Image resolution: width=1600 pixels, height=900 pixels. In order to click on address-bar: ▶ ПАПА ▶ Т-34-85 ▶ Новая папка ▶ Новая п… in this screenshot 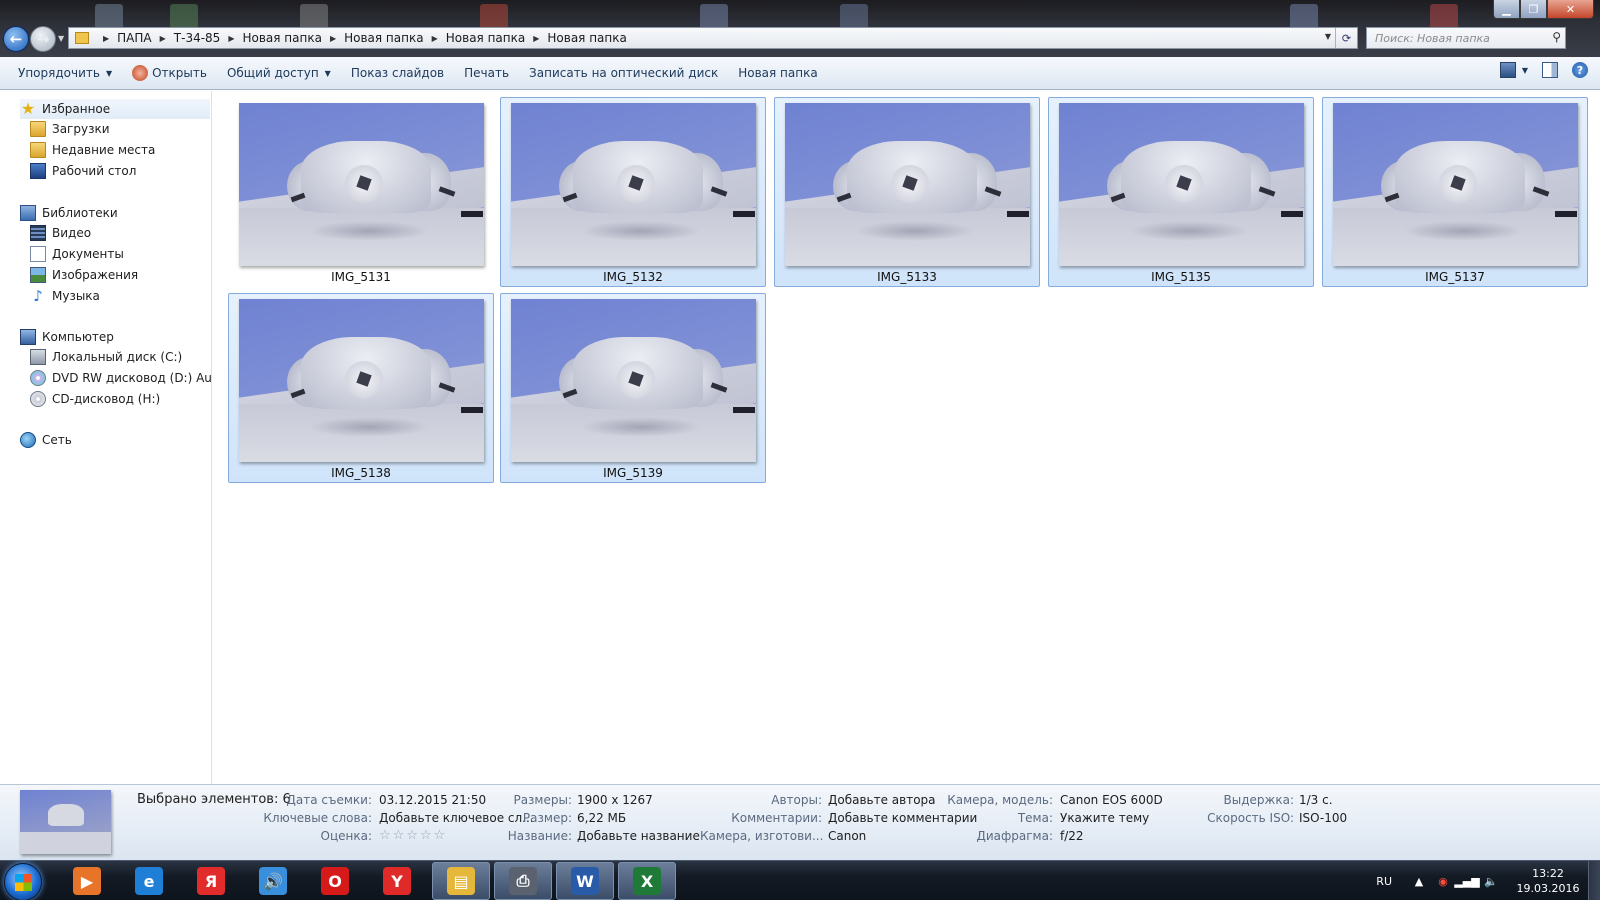, I will do `click(713, 38)`.